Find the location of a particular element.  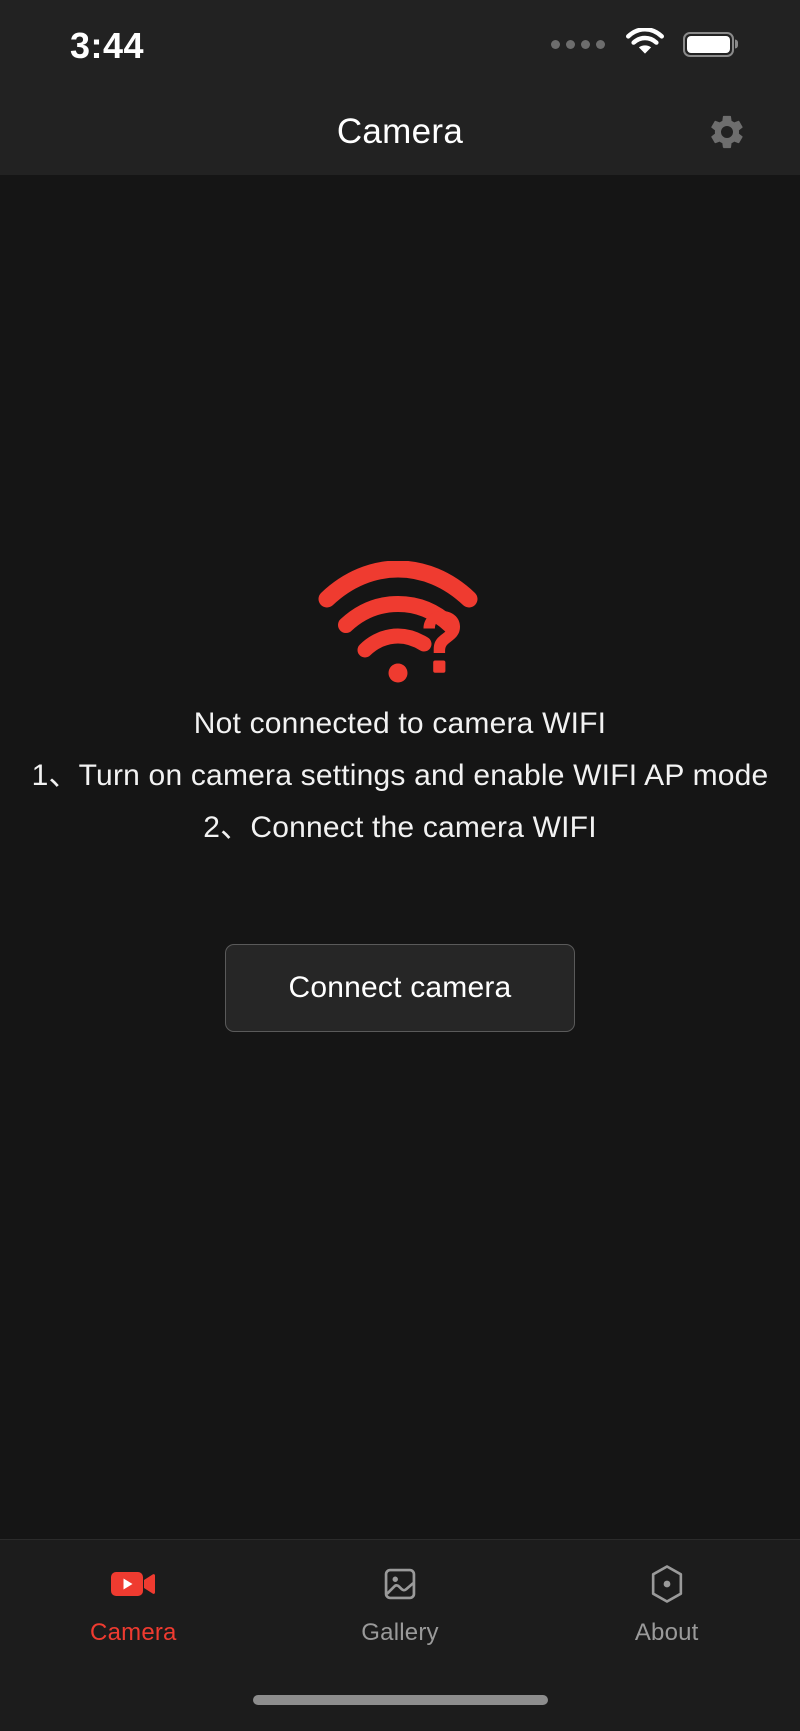

bottom-tab-bar: Camera Gallery About is located at coordinates (400, 1604).